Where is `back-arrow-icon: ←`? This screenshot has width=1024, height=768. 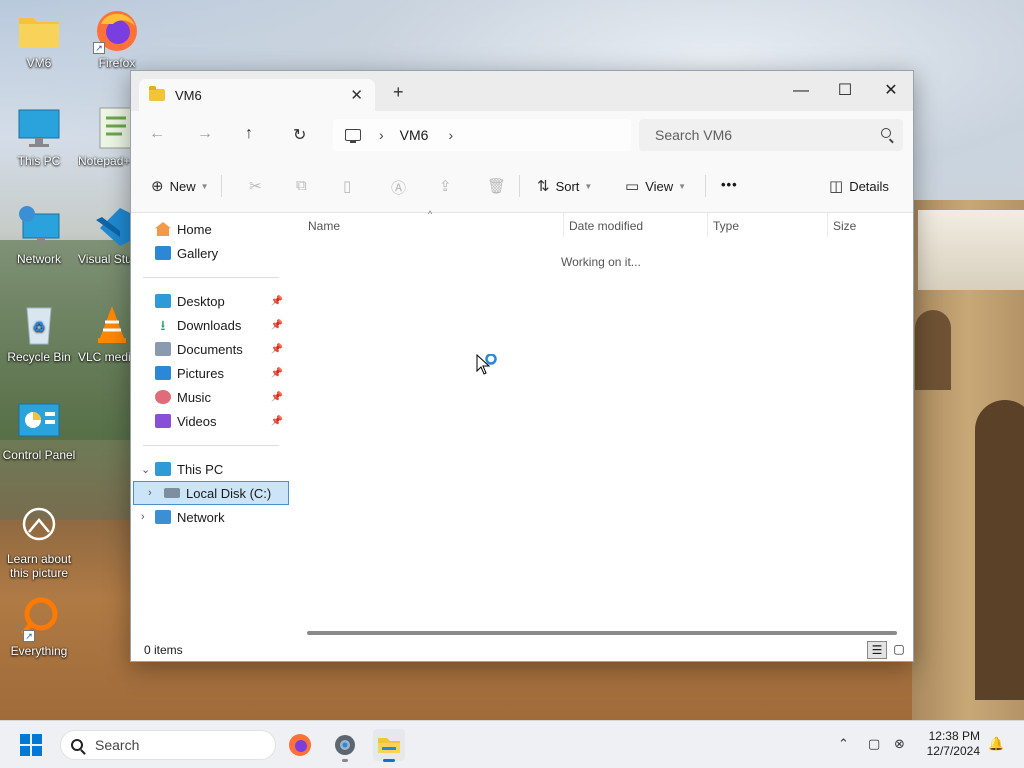 back-arrow-icon: ← is located at coordinates (157, 134).